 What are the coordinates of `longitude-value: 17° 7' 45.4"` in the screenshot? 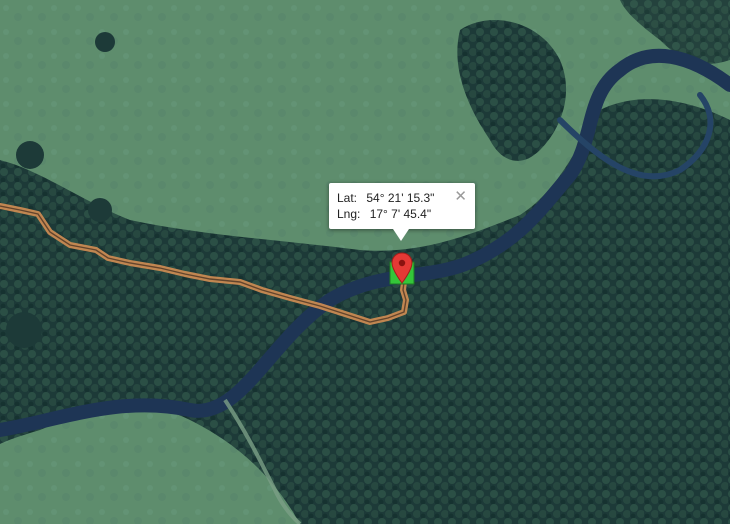 It's located at (400, 214).